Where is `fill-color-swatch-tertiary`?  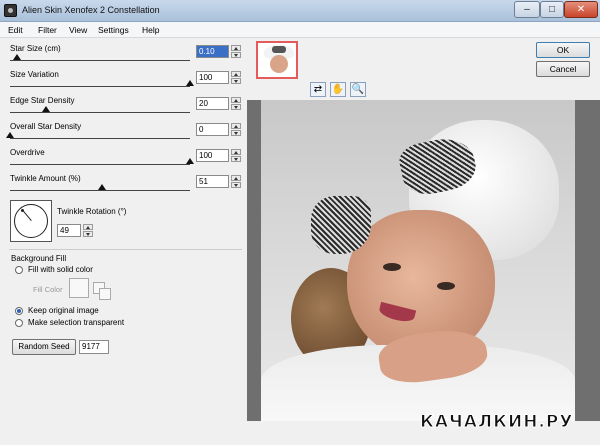 fill-color-swatch-tertiary is located at coordinates (105, 294).